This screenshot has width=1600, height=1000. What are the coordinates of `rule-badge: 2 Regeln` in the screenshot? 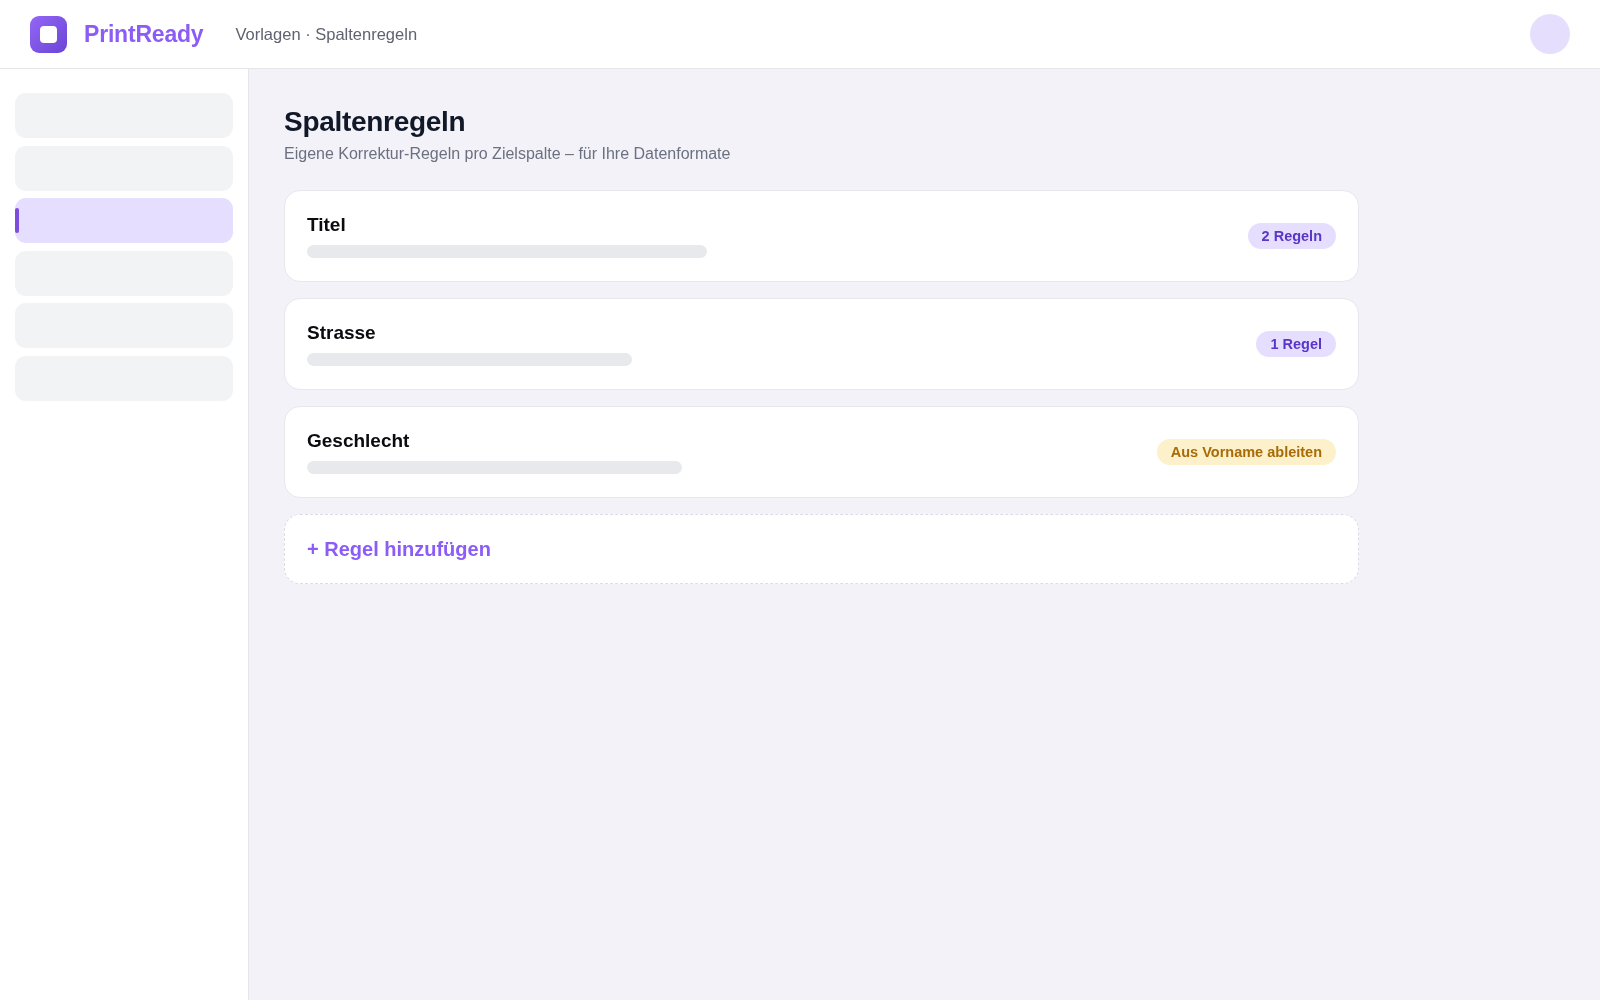 It's located at (1291, 235).